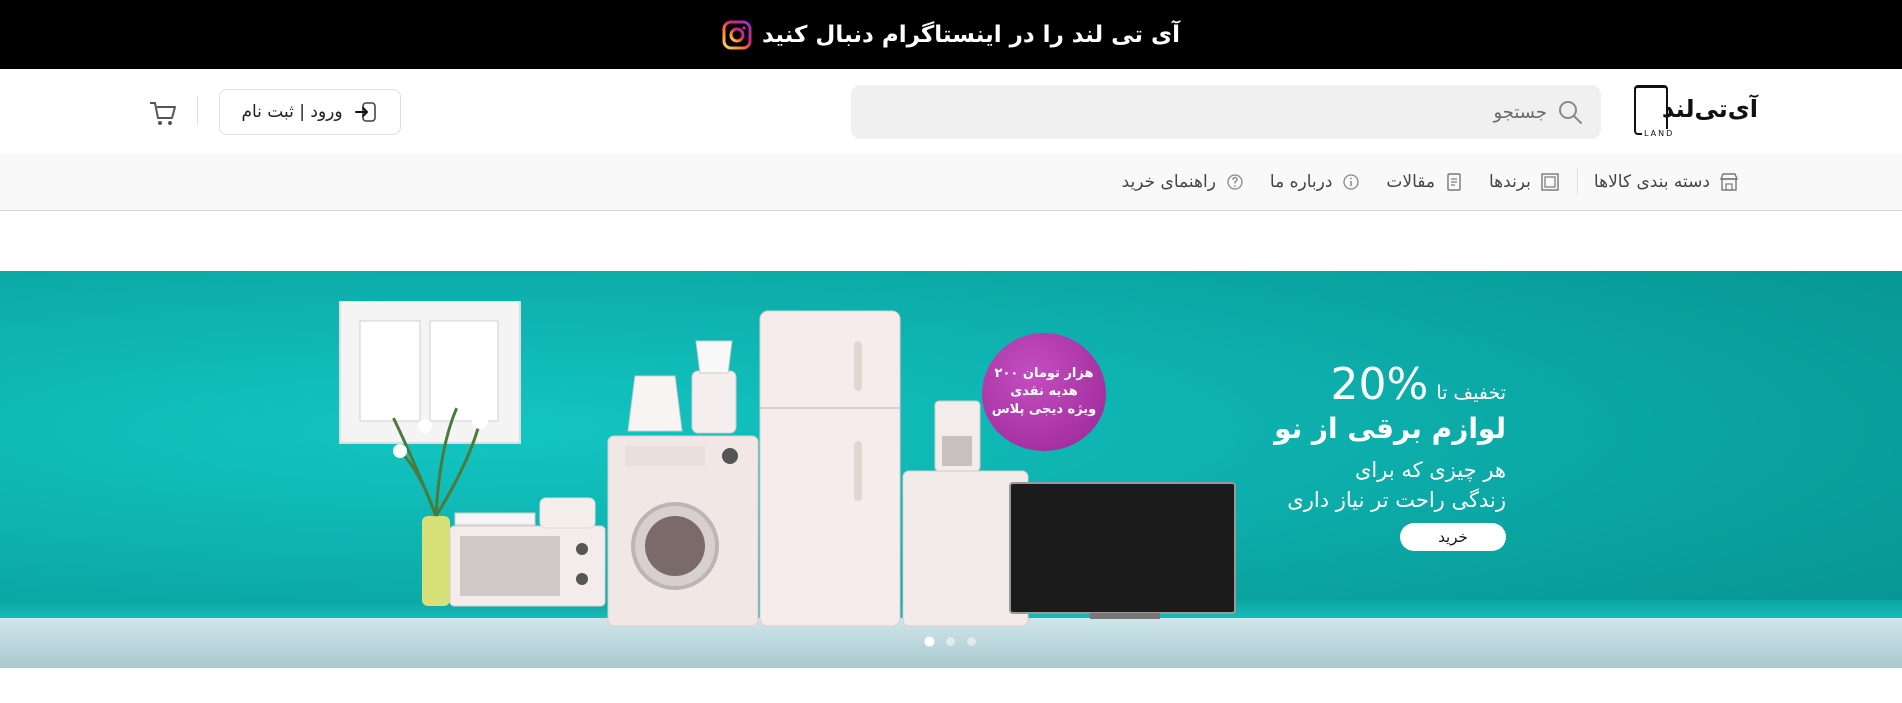 The width and height of the screenshot is (1902, 703). I want to click on logo-text: آی‌تی‌لند, so click(1709, 109).